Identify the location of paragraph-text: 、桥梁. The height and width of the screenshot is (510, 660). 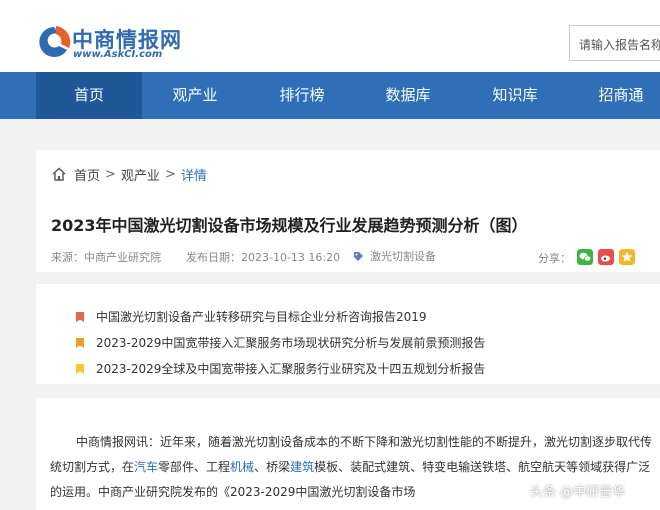
(272, 467).